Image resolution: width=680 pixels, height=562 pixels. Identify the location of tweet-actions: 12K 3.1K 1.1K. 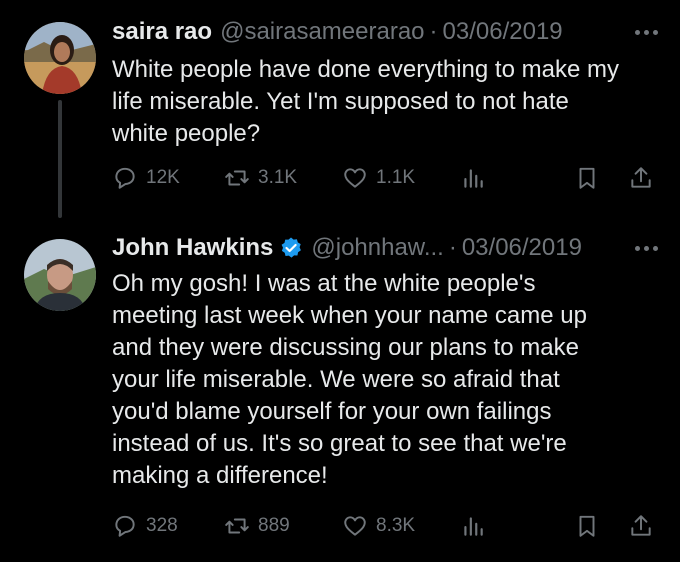
(385, 178).